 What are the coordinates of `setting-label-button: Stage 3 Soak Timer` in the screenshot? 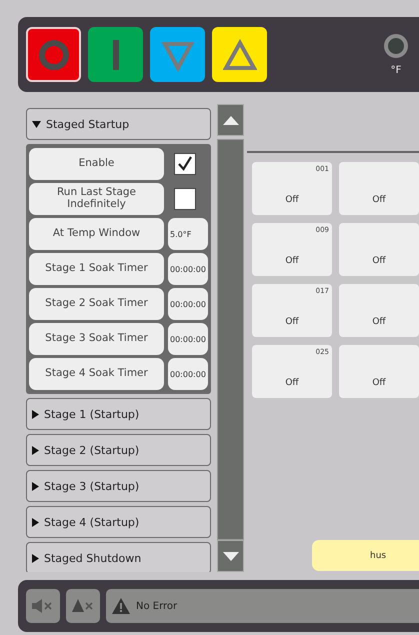 It's located at (96, 339).